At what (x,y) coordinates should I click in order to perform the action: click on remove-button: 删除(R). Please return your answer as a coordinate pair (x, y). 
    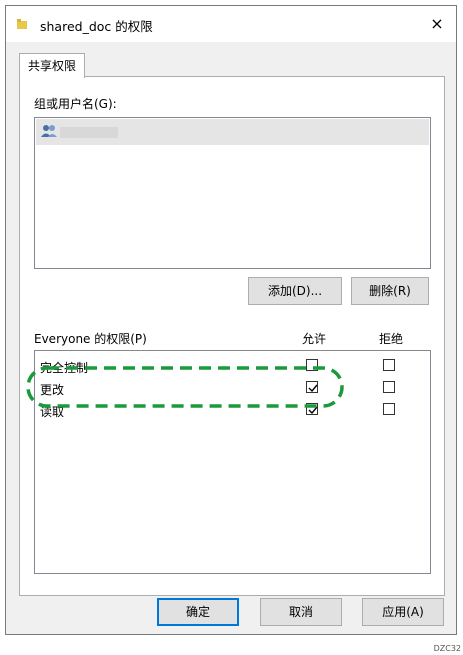
    Looking at the image, I should click on (390, 291).